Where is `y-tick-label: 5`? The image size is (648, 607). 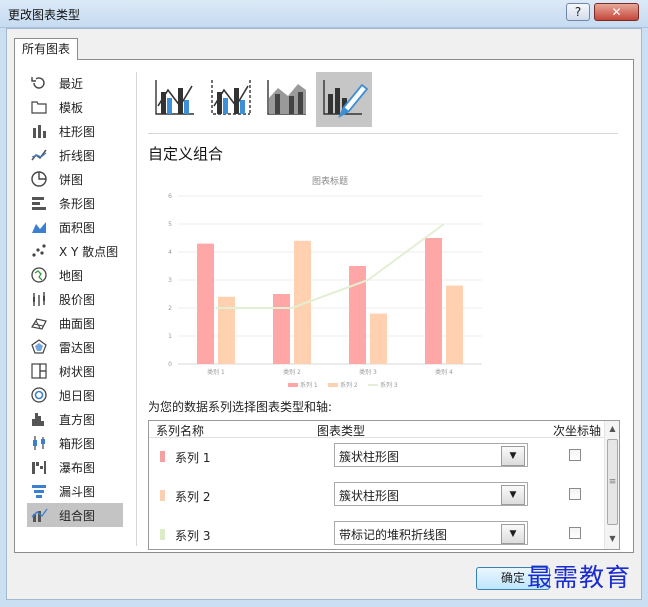
y-tick-label: 5 is located at coordinates (170, 224).